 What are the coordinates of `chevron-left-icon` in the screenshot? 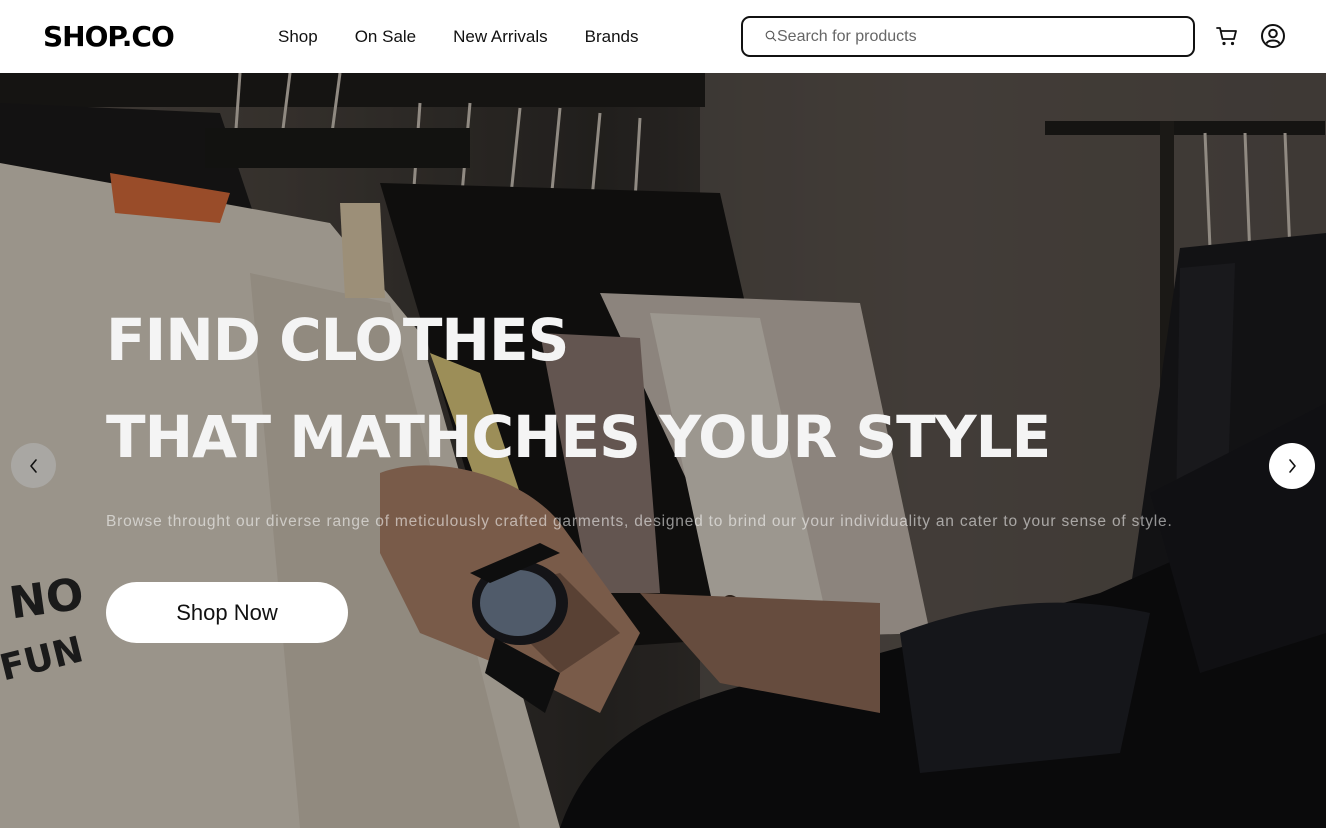 It's located at (33, 465).